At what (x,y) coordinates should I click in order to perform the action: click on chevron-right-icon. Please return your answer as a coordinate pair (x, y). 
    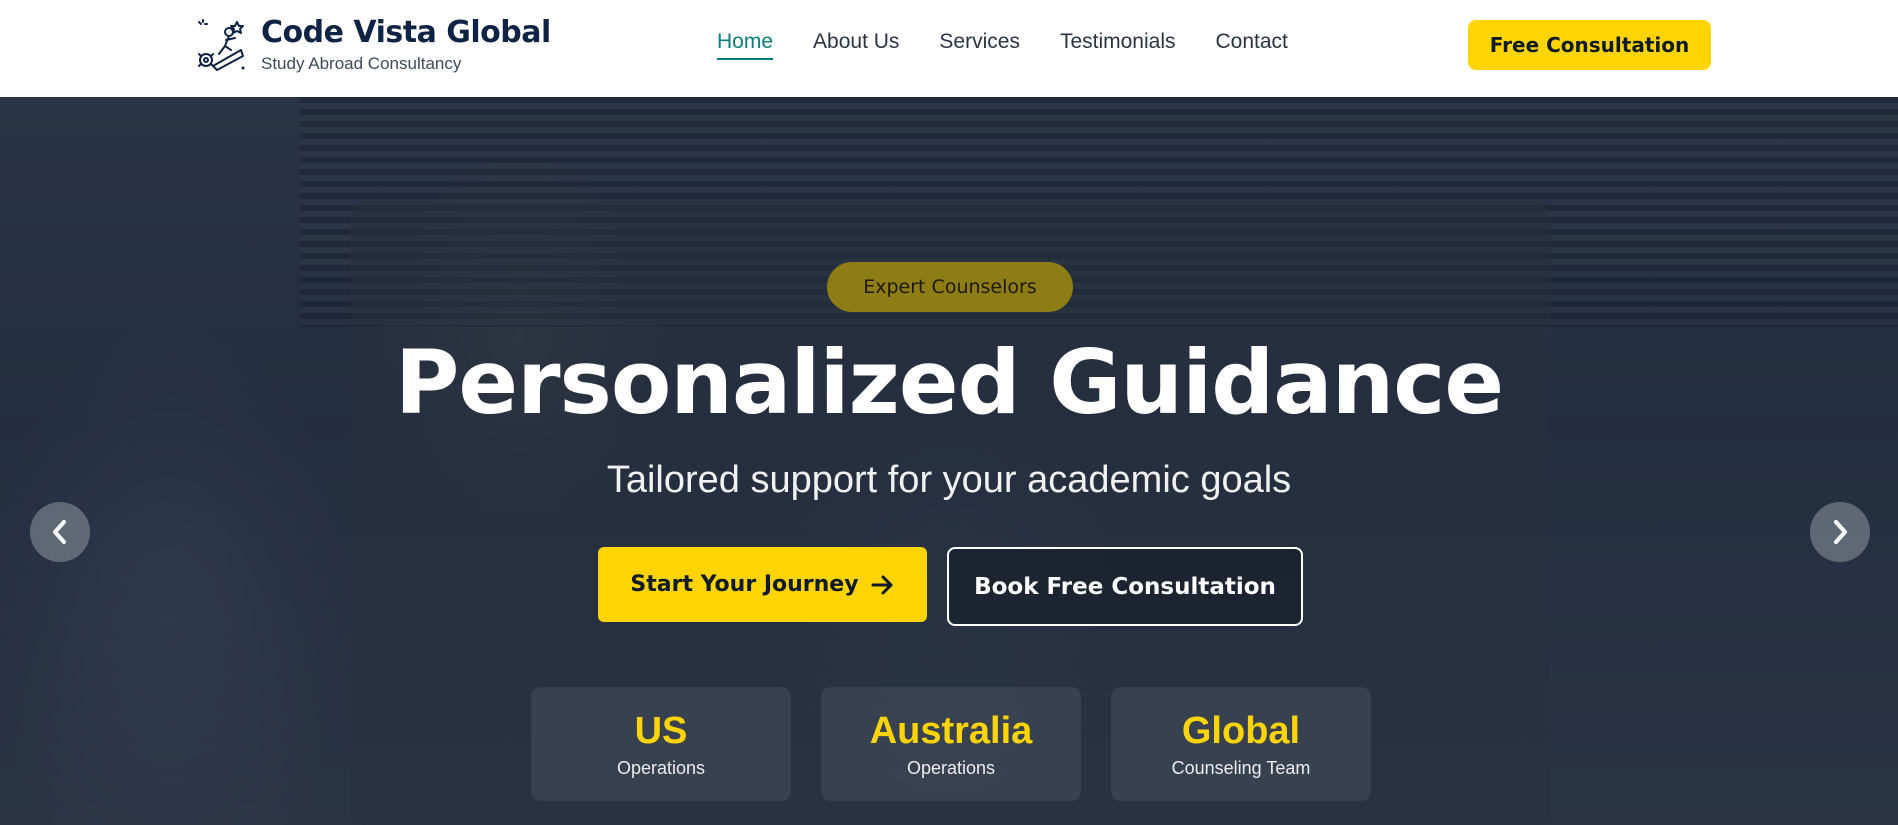
    Looking at the image, I should click on (1840, 532).